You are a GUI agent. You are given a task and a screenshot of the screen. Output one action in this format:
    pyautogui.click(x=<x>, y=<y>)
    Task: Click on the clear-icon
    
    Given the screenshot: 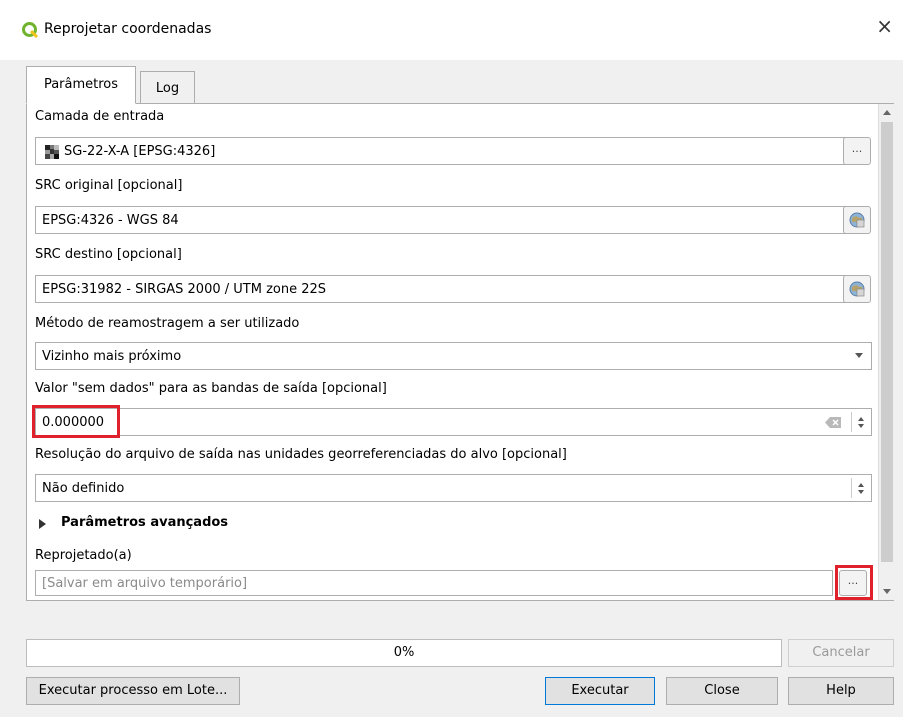 What is the action you would take?
    pyautogui.click(x=833, y=422)
    